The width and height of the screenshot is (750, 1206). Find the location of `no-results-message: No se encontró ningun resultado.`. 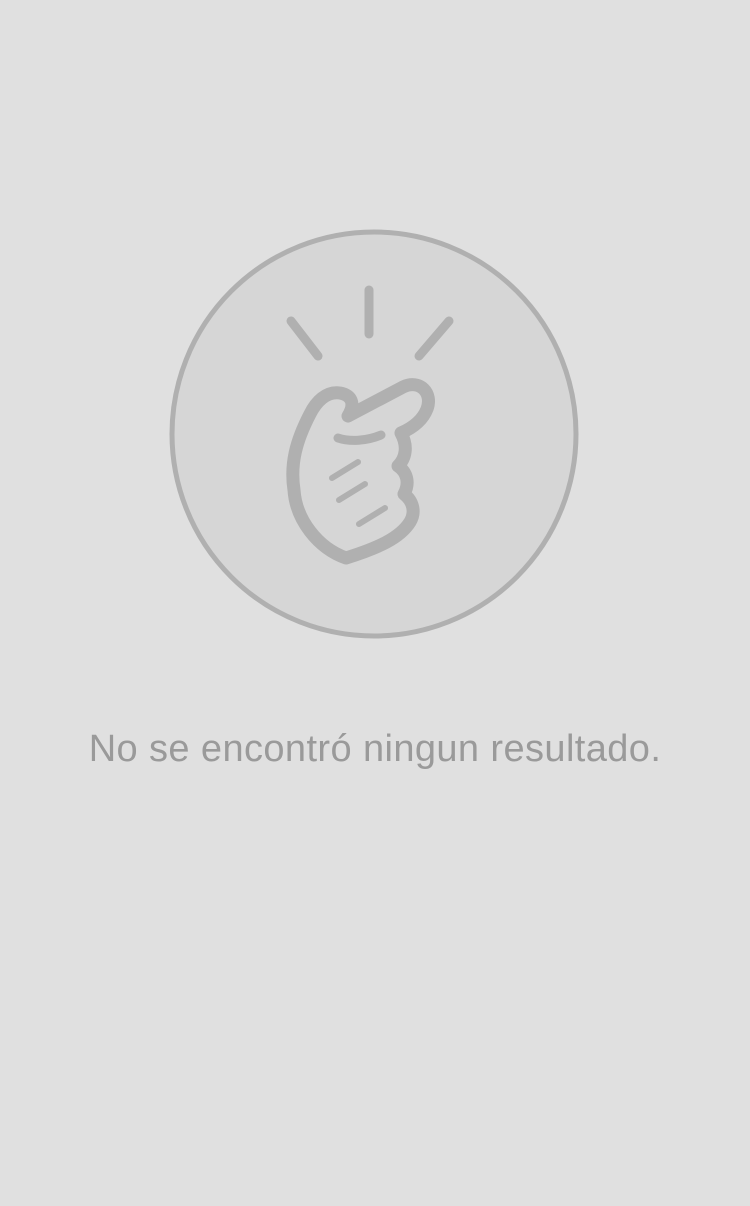

no-results-message: No se encontró ningun resultado. is located at coordinates (375, 749).